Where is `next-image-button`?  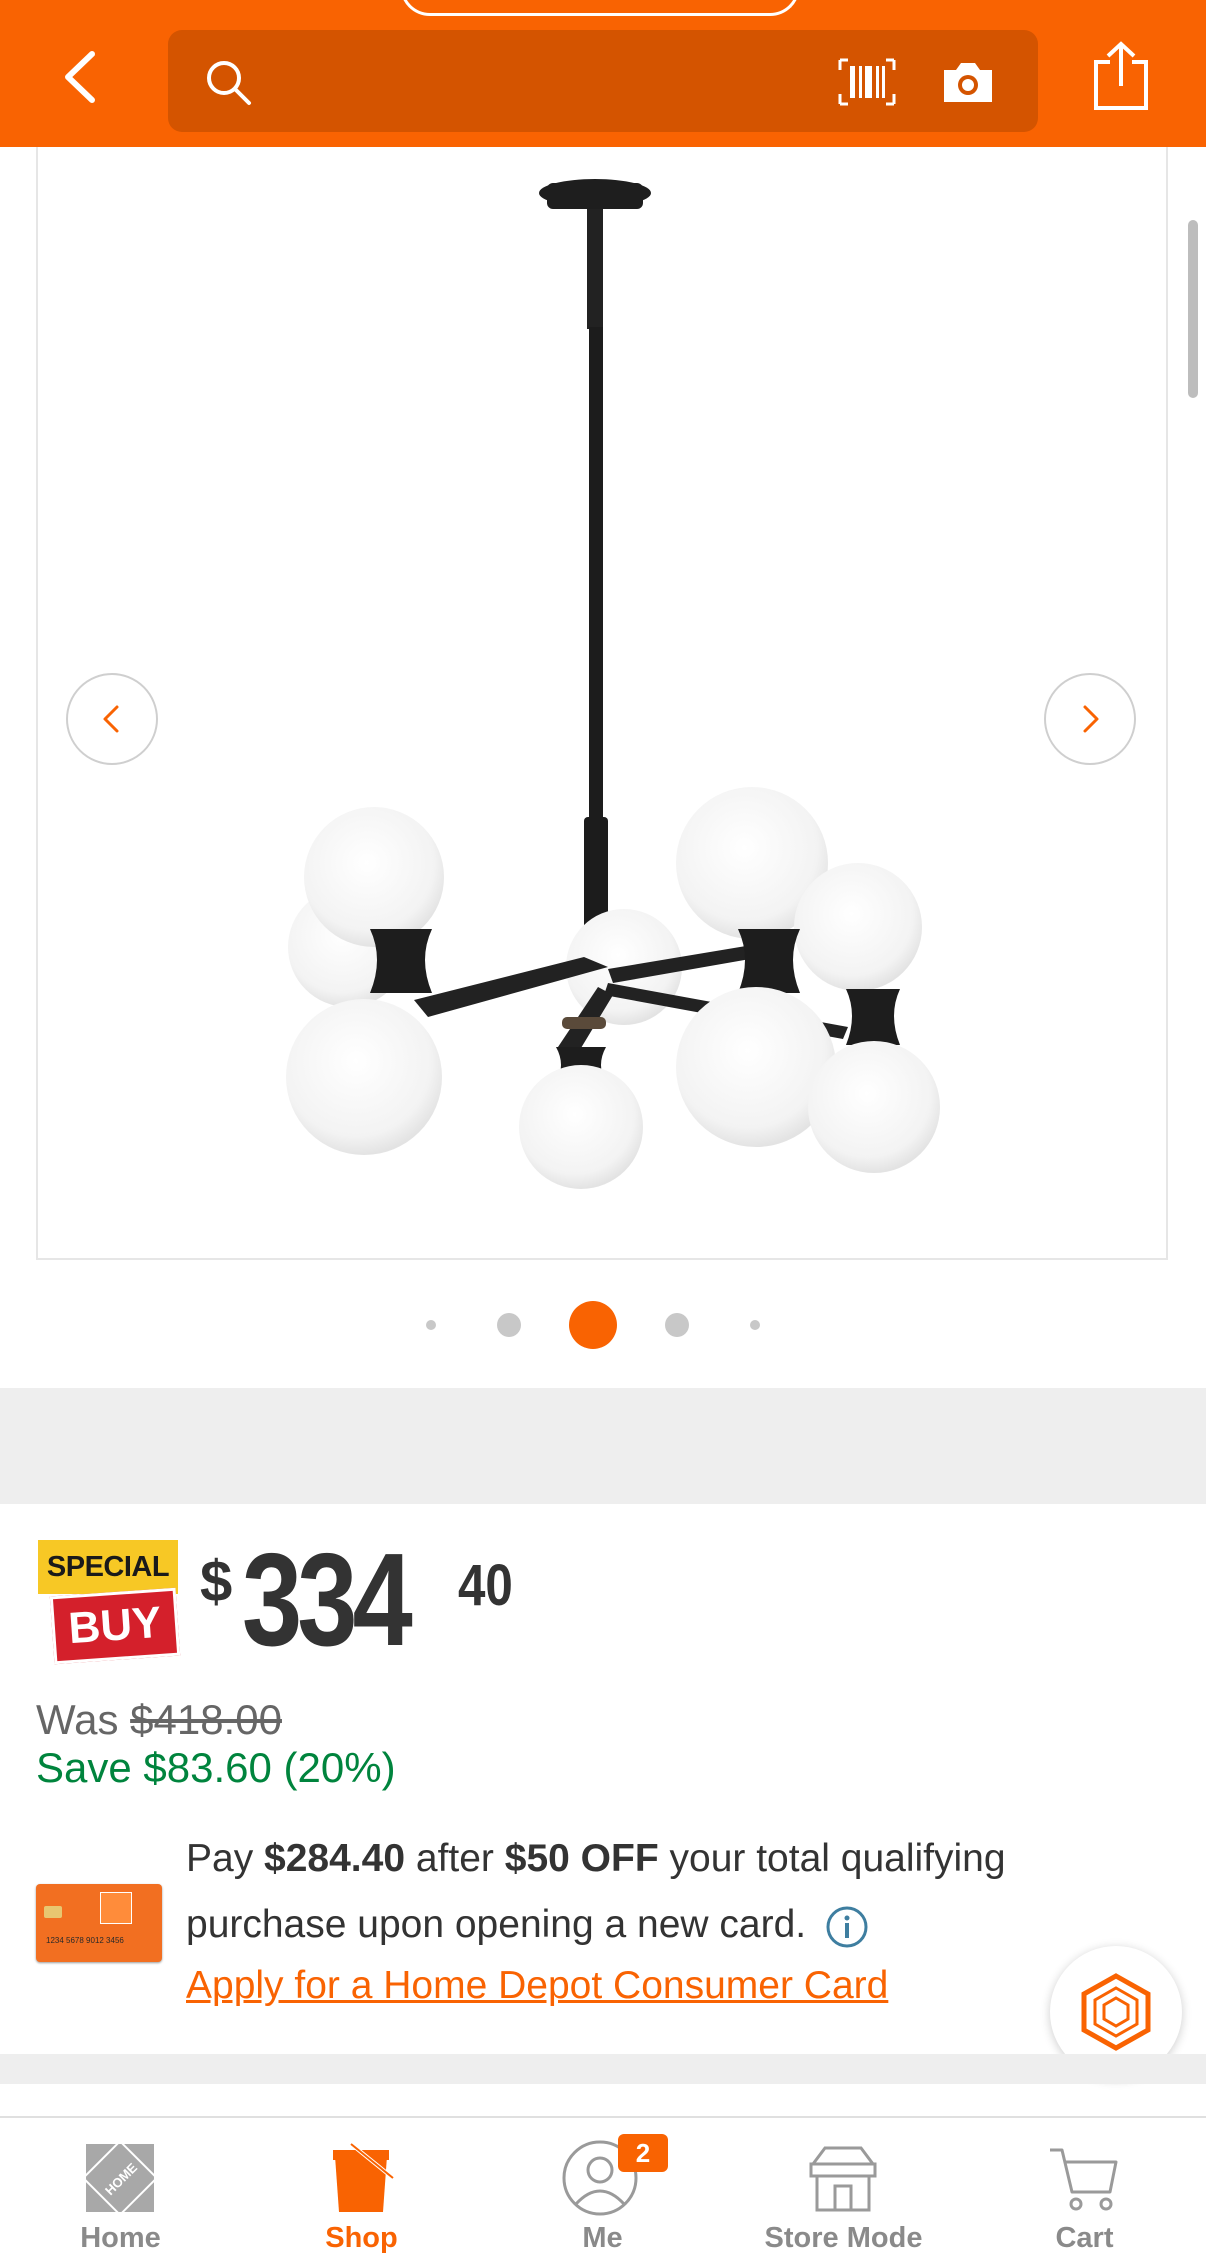 next-image-button is located at coordinates (1090, 719).